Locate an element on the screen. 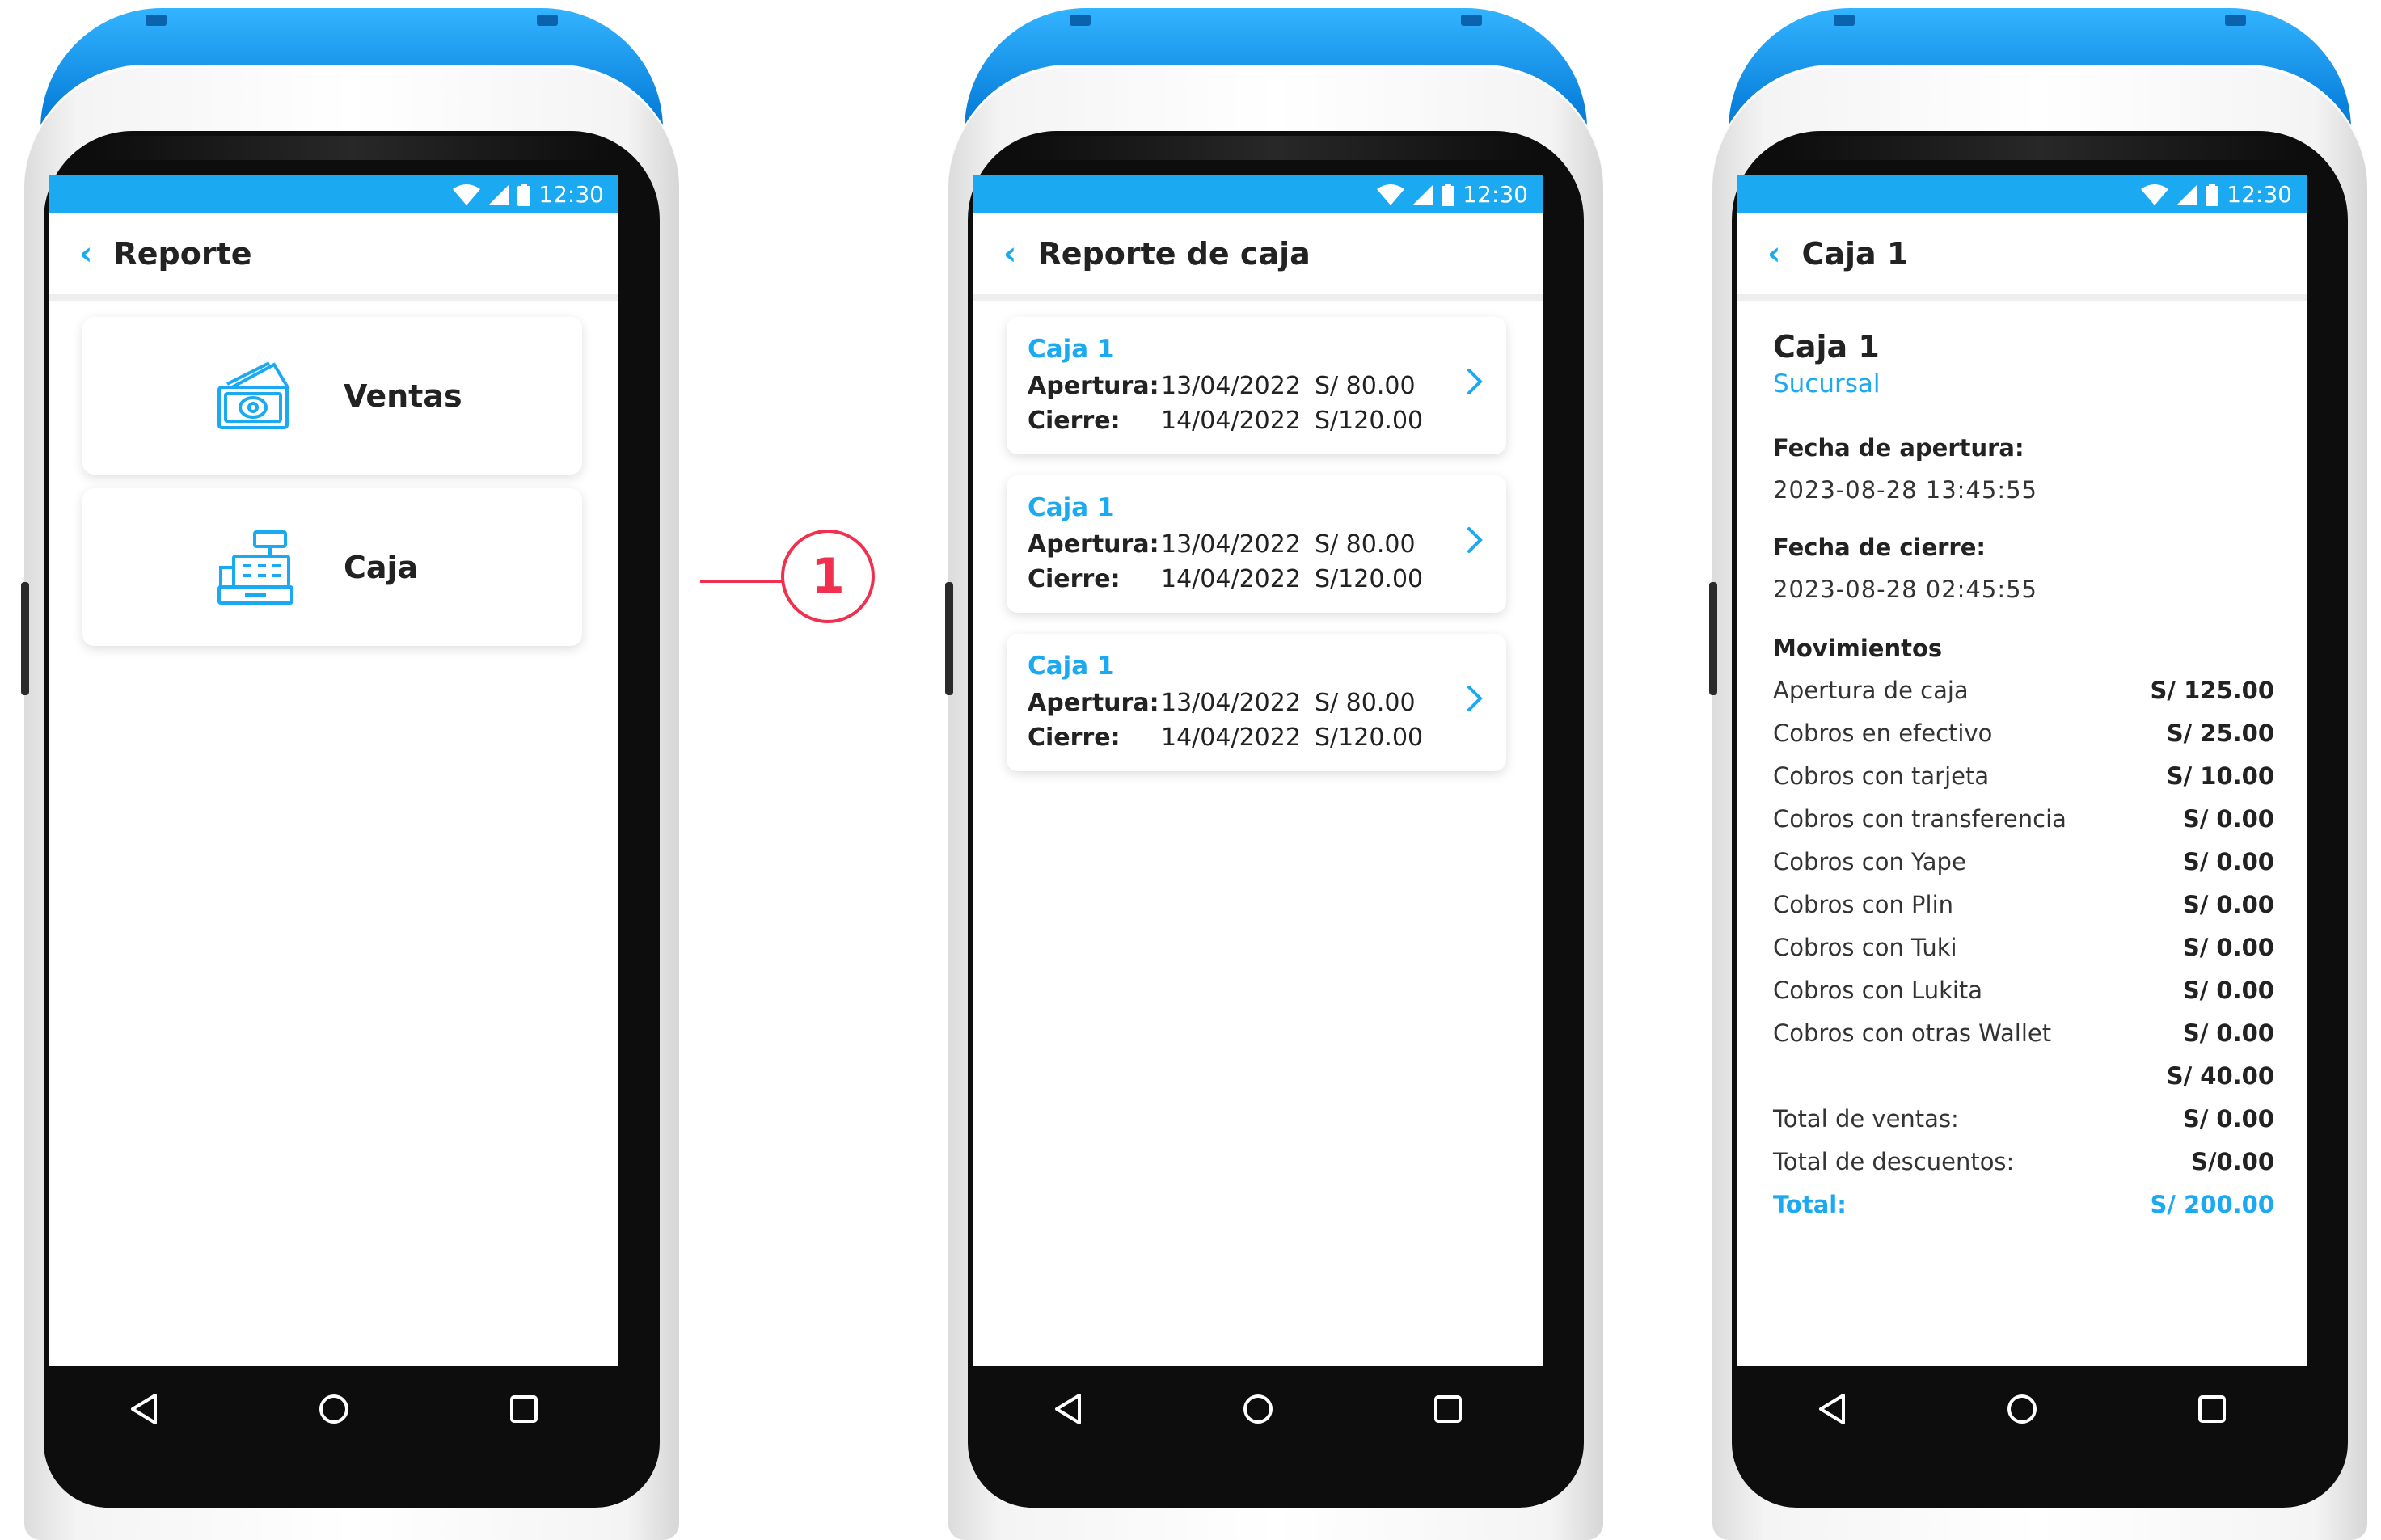  step-marker: 1 is located at coordinates (828, 577).